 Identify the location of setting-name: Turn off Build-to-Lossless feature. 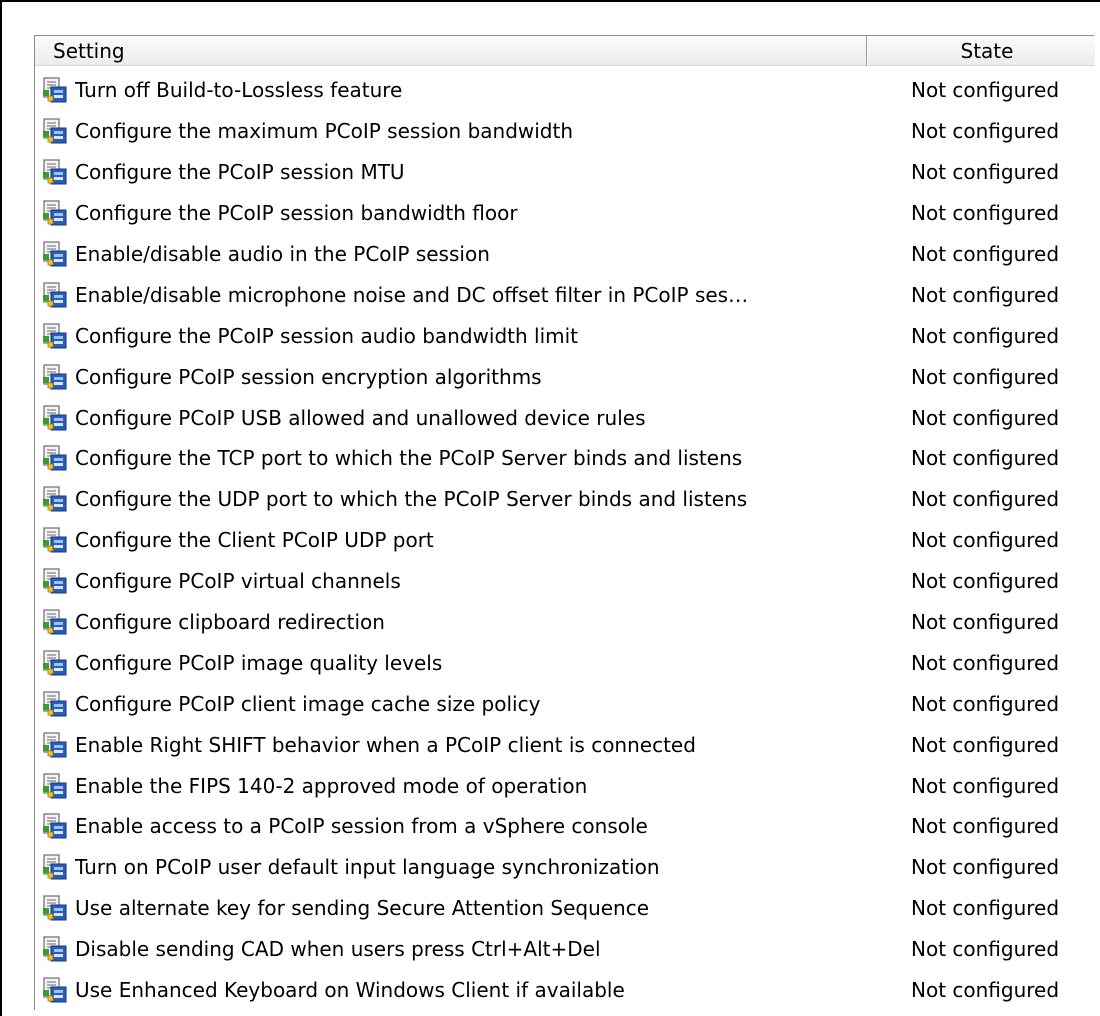
(239, 90).